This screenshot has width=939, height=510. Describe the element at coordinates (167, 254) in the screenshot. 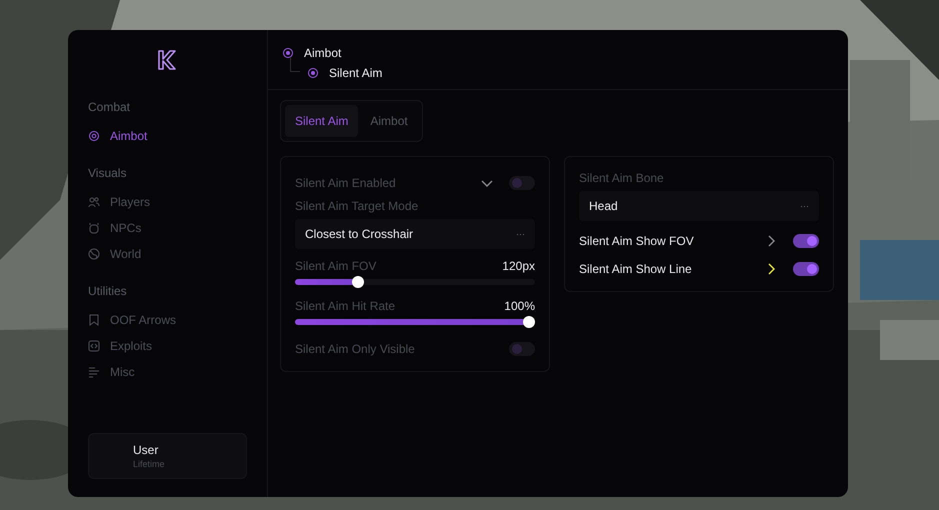

I see `sidebar-item: World` at that location.